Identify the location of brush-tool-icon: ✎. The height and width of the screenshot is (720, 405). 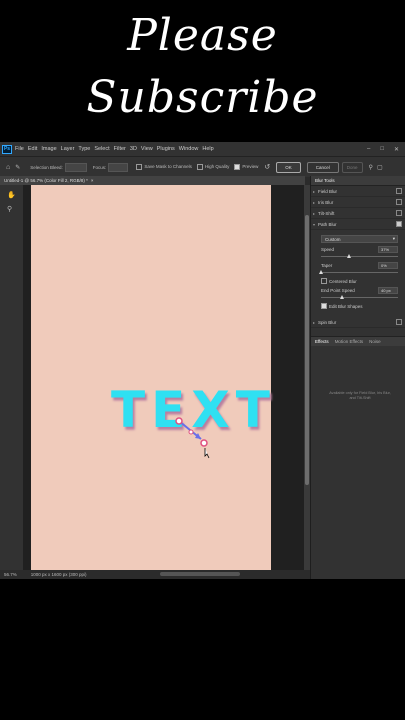
(17, 167).